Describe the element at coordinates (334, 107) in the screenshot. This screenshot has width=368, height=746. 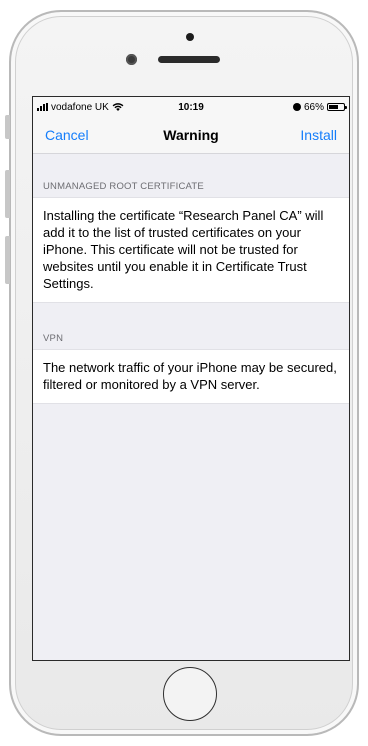
I see `battery-fill` at that location.